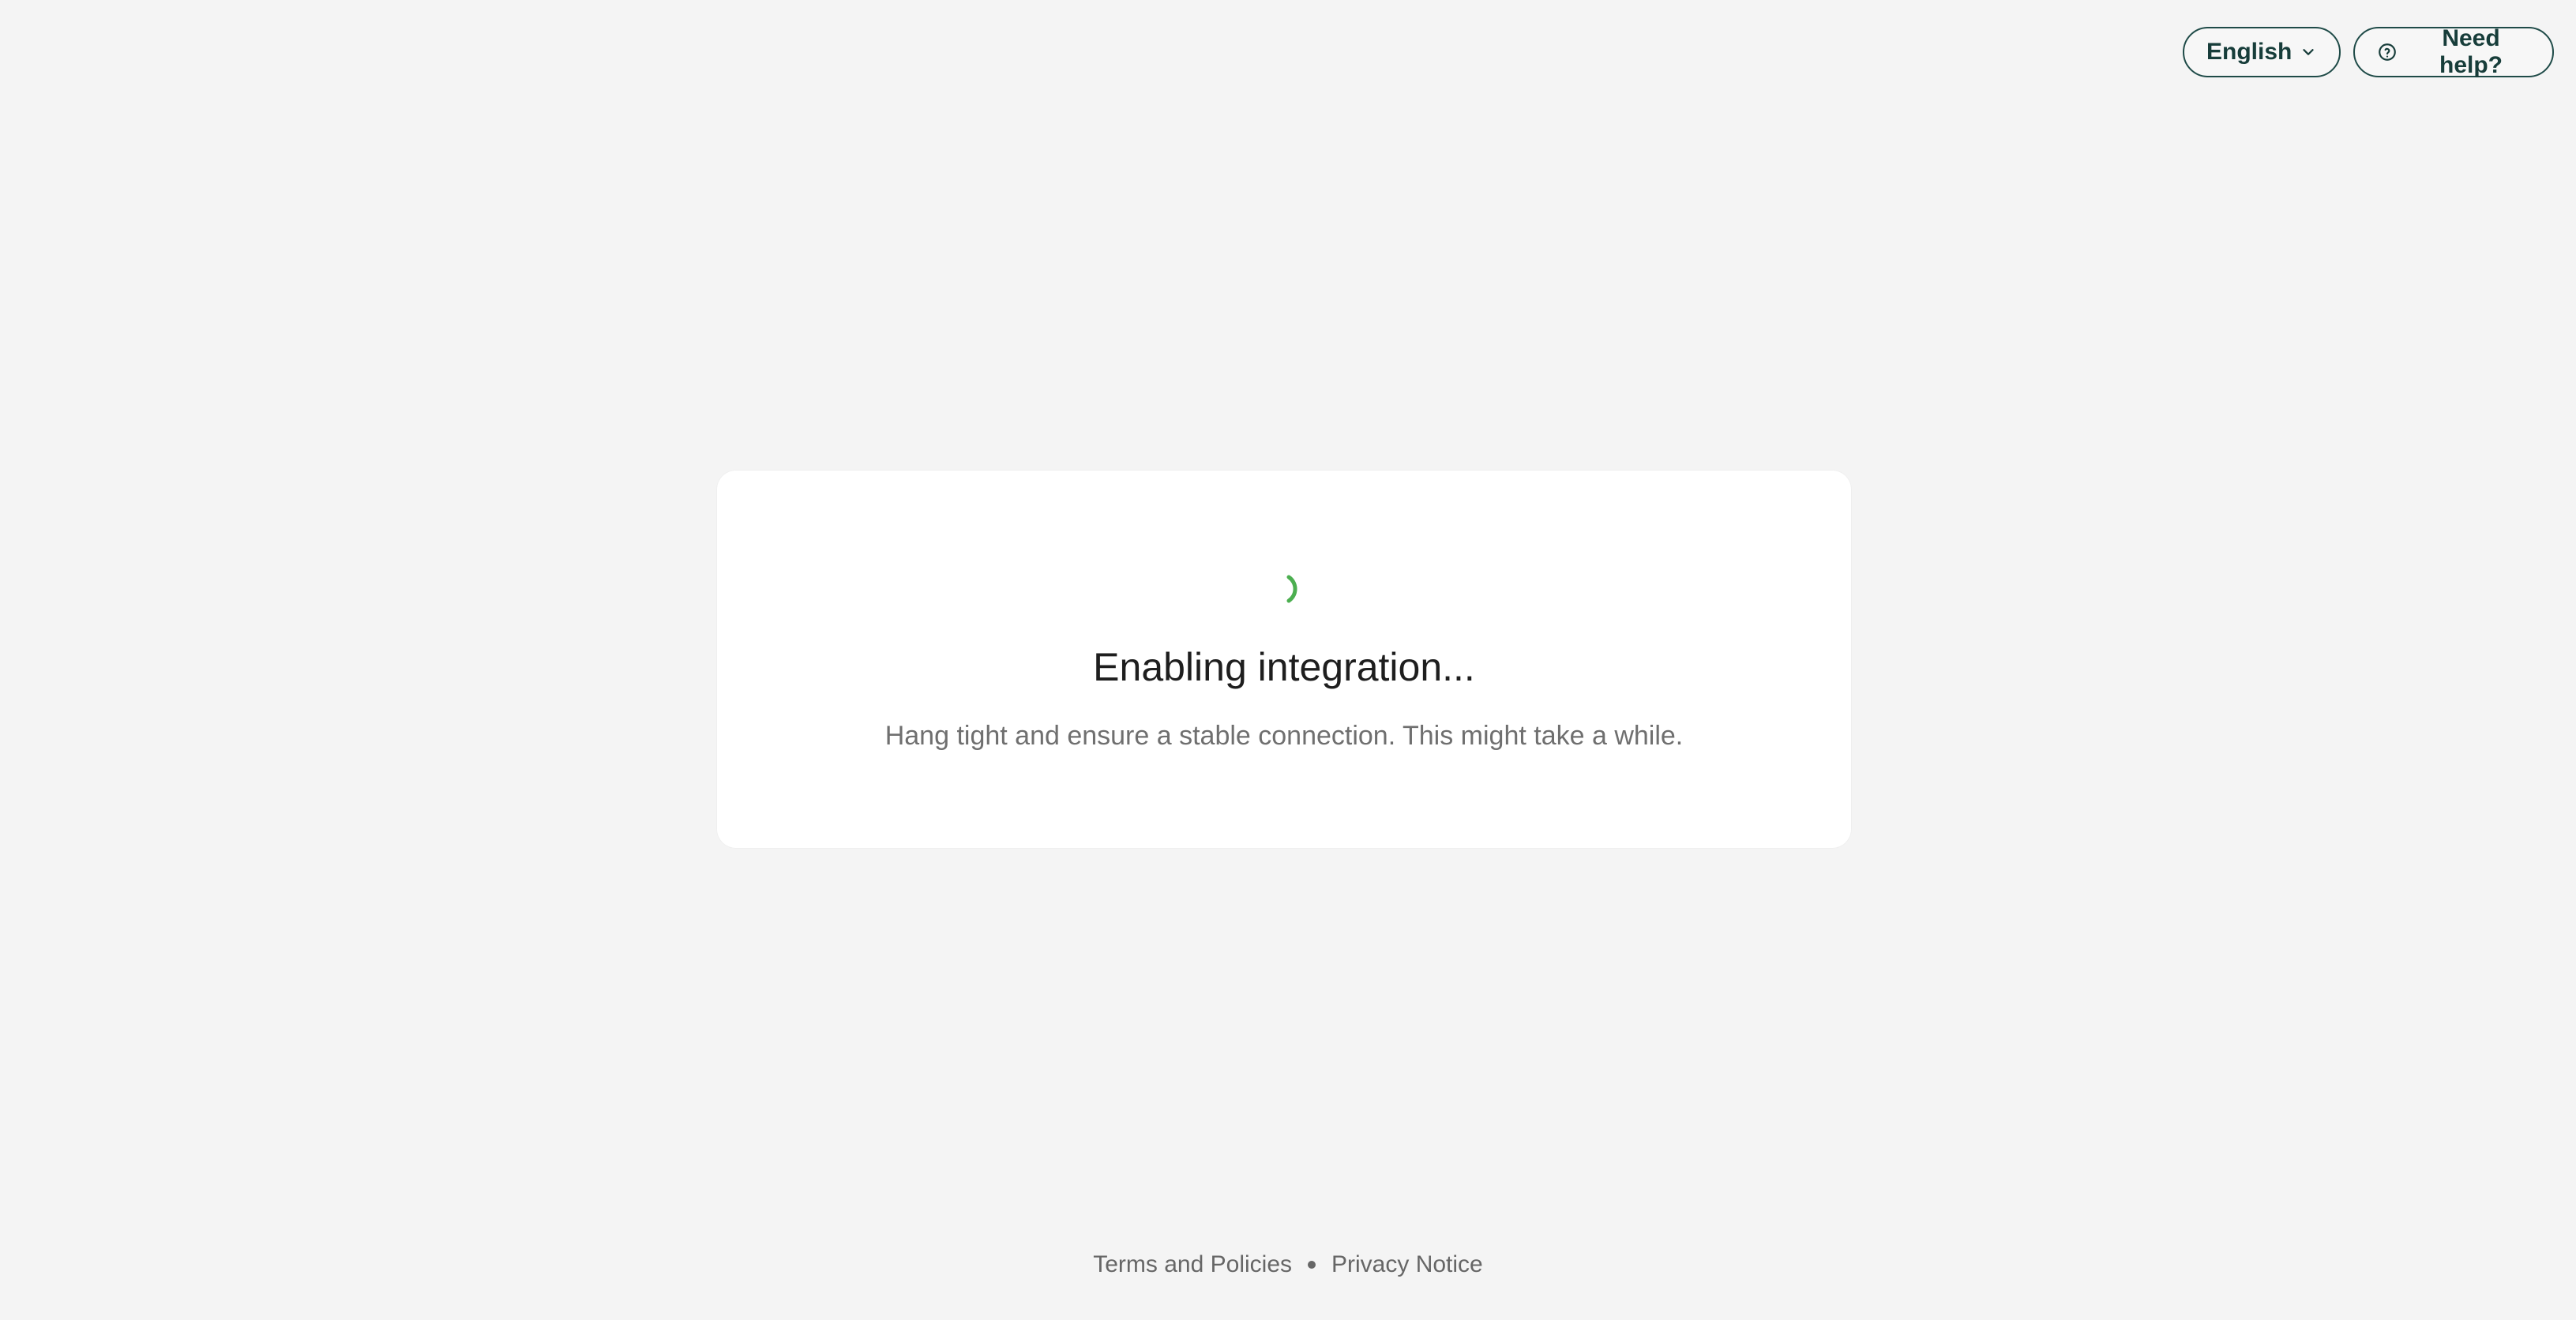 This screenshot has width=2576, height=1320. Describe the element at coordinates (1407, 1264) in the screenshot. I see `privacy-notice-link: Privacy Notice` at that location.